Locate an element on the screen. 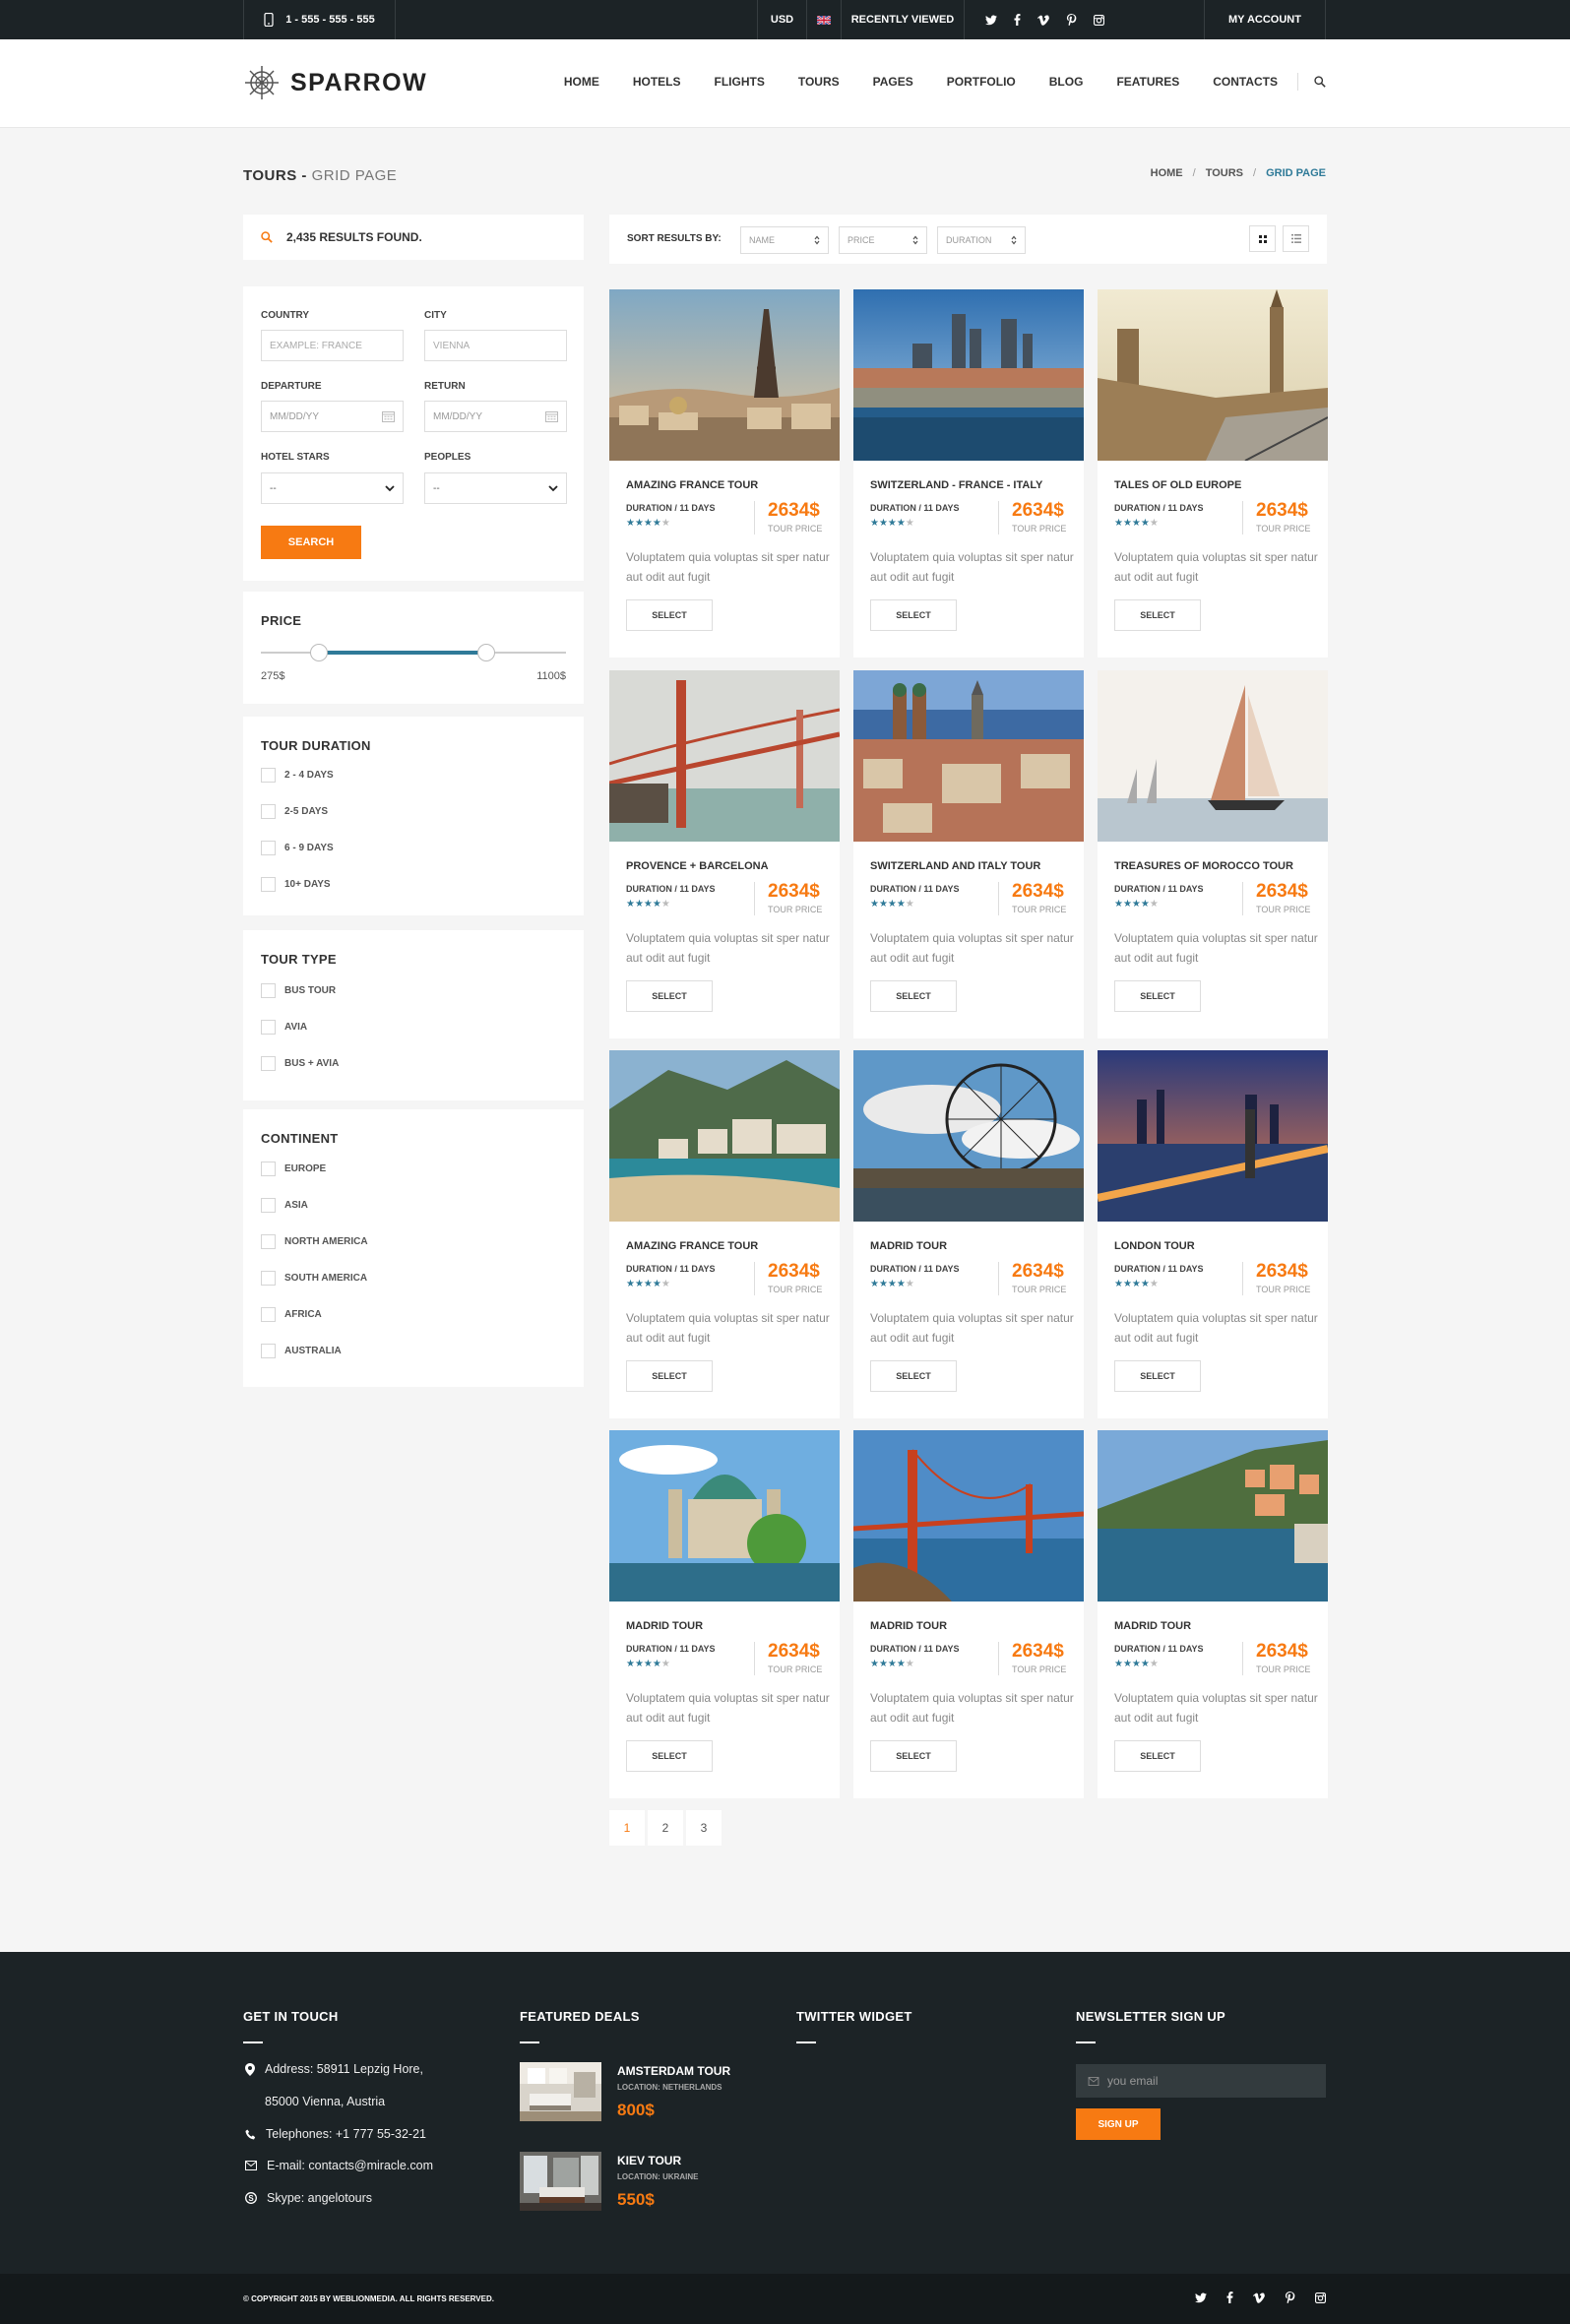 The image size is (1570, 2324). footer-skype-text: Skype: angelotours is located at coordinates (320, 2198).